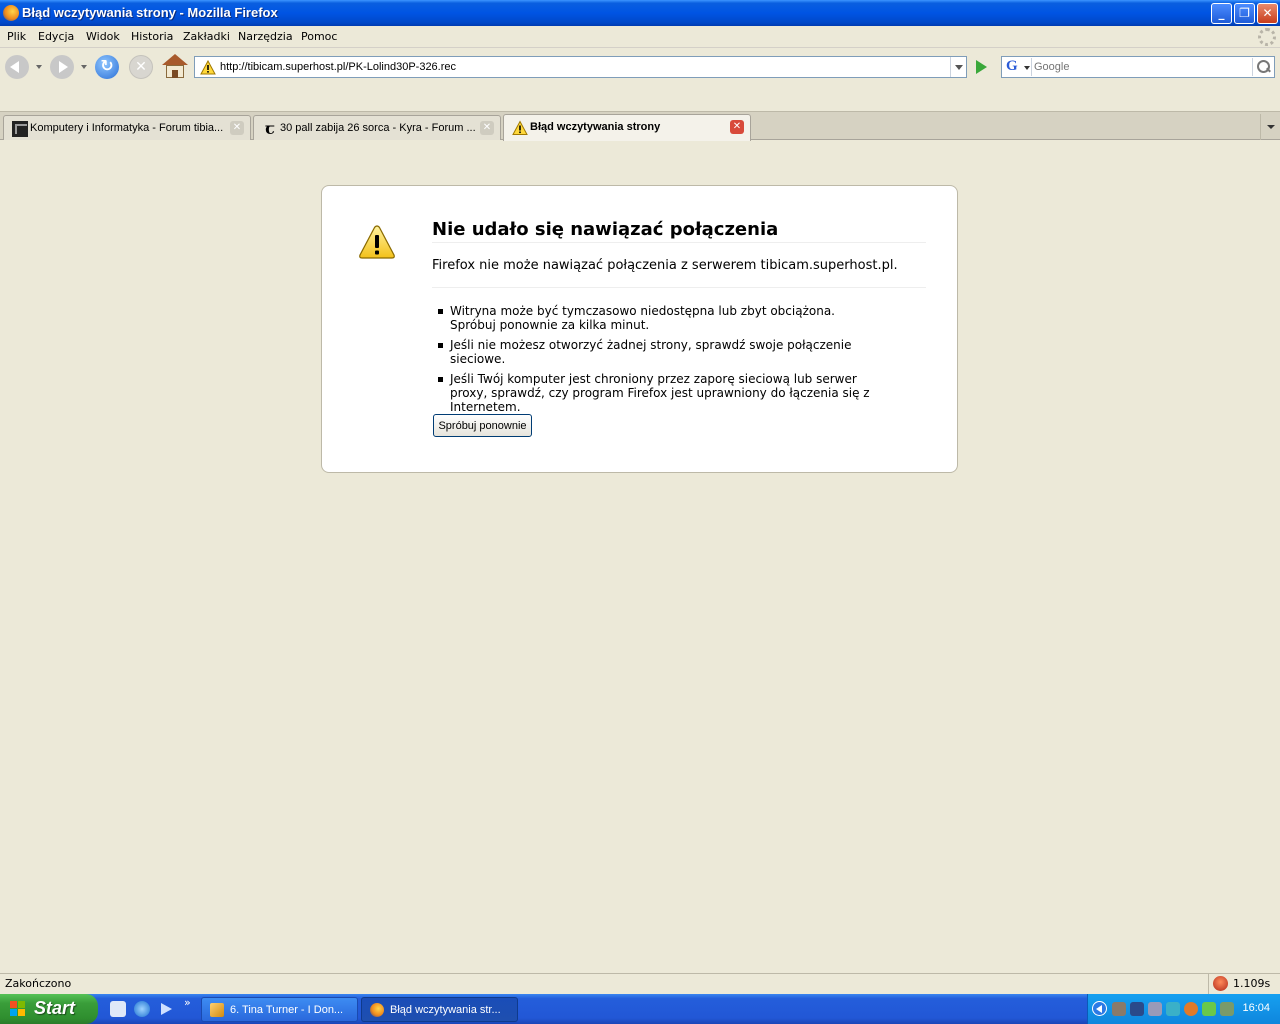  What do you see at coordinates (679, 231) in the screenshot?
I see `error-title: Nie udało się nawiązać połączenia` at bounding box center [679, 231].